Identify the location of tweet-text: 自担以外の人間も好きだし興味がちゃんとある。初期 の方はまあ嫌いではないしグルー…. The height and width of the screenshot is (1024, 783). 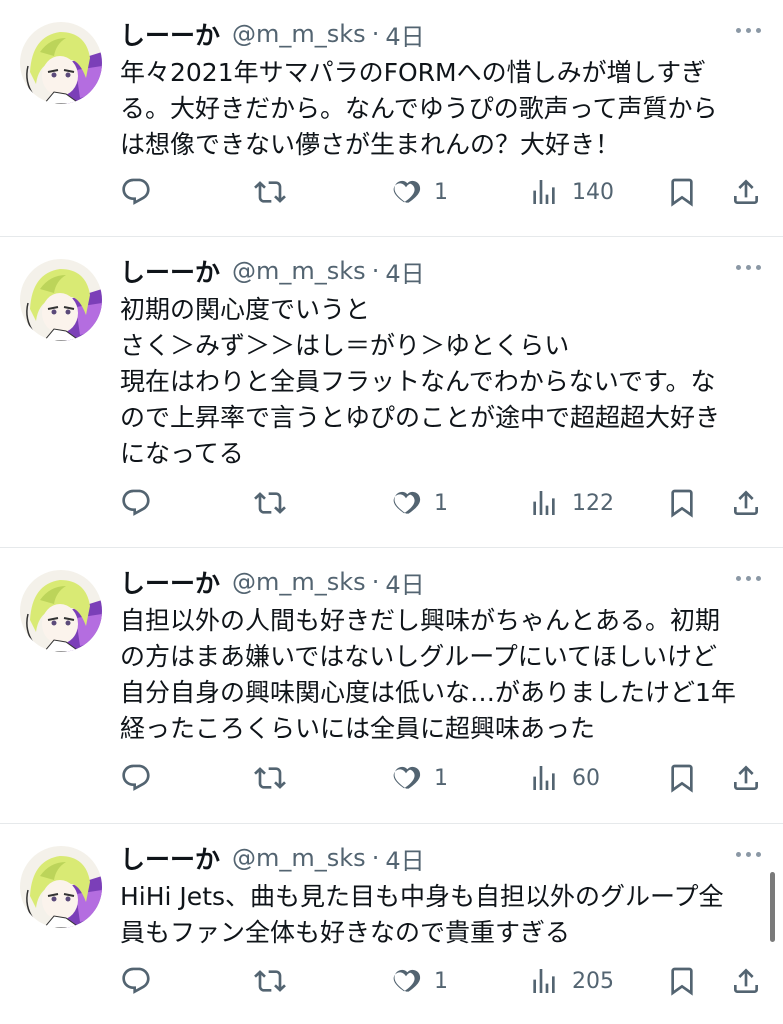
(440, 675).